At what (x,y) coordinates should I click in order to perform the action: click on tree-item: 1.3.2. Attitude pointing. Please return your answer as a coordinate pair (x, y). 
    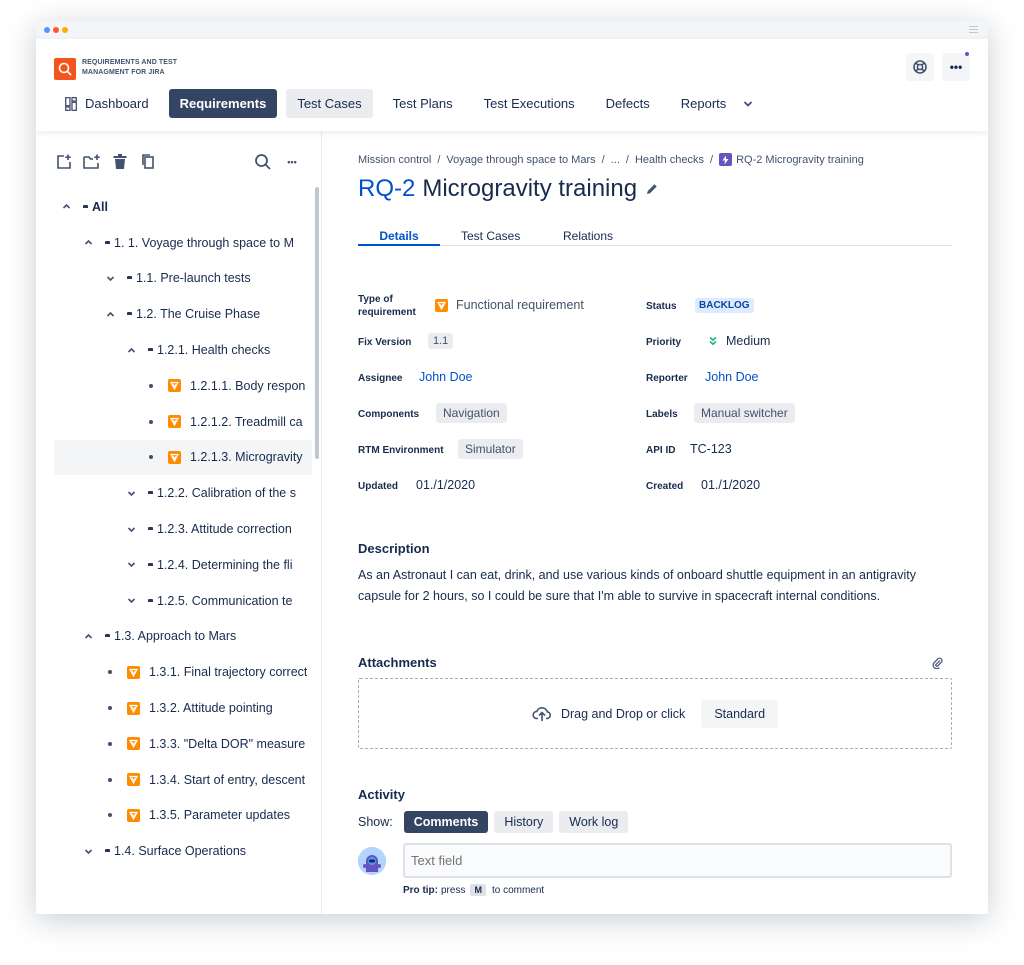
    Looking at the image, I should click on (183, 708).